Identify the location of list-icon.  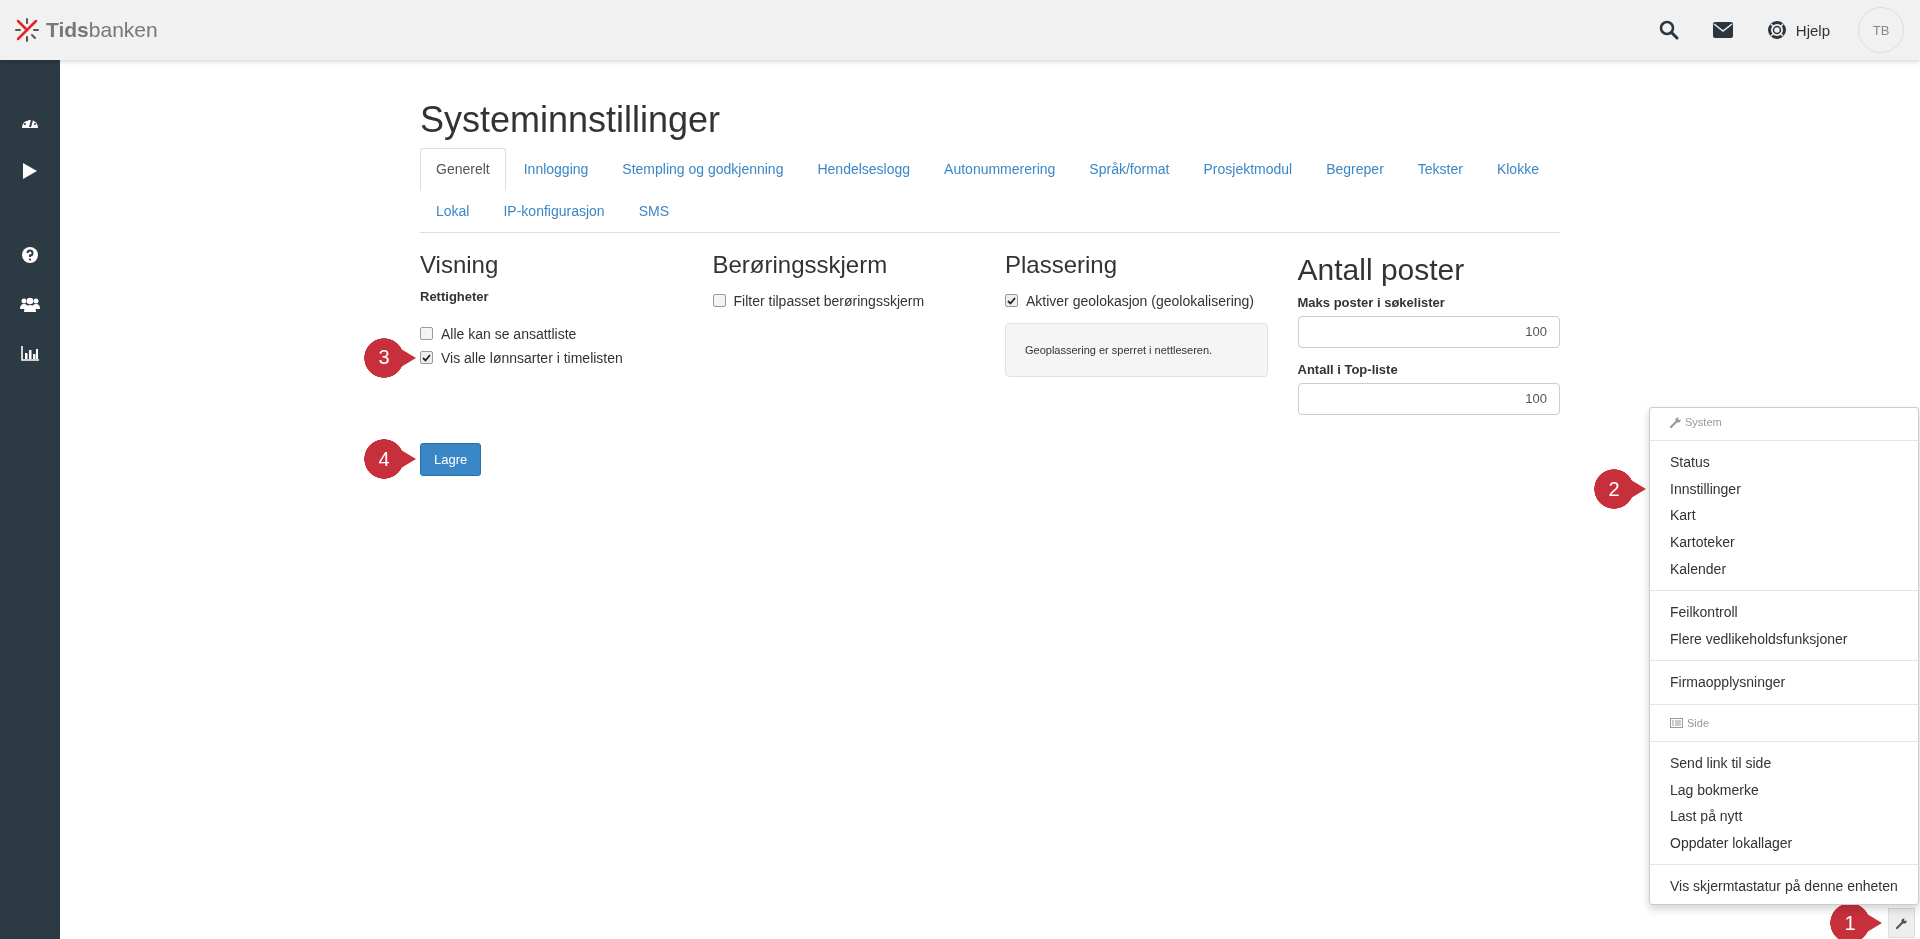
(1676, 723).